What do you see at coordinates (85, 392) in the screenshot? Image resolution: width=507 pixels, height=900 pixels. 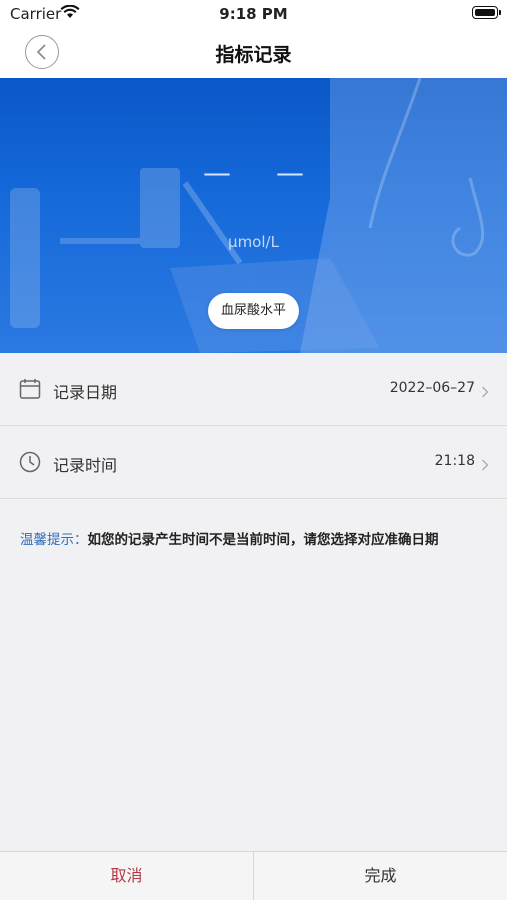 I see `record-date-label: 记录日期` at bounding box center [85, 392].